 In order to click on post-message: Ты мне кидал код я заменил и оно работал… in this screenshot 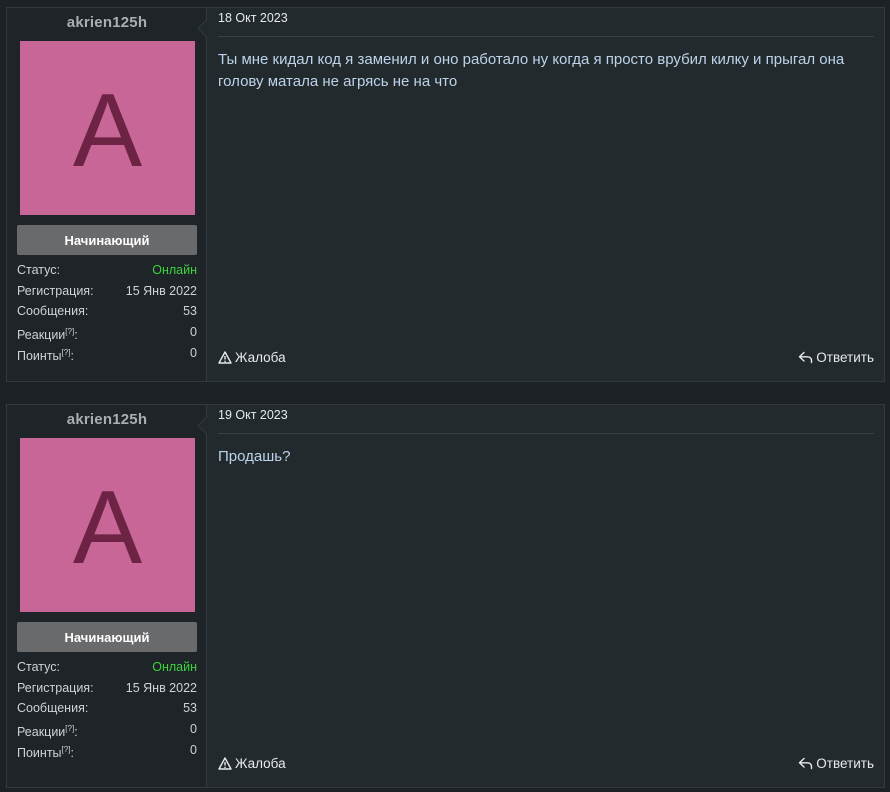, I will do `click(531, 70)`.